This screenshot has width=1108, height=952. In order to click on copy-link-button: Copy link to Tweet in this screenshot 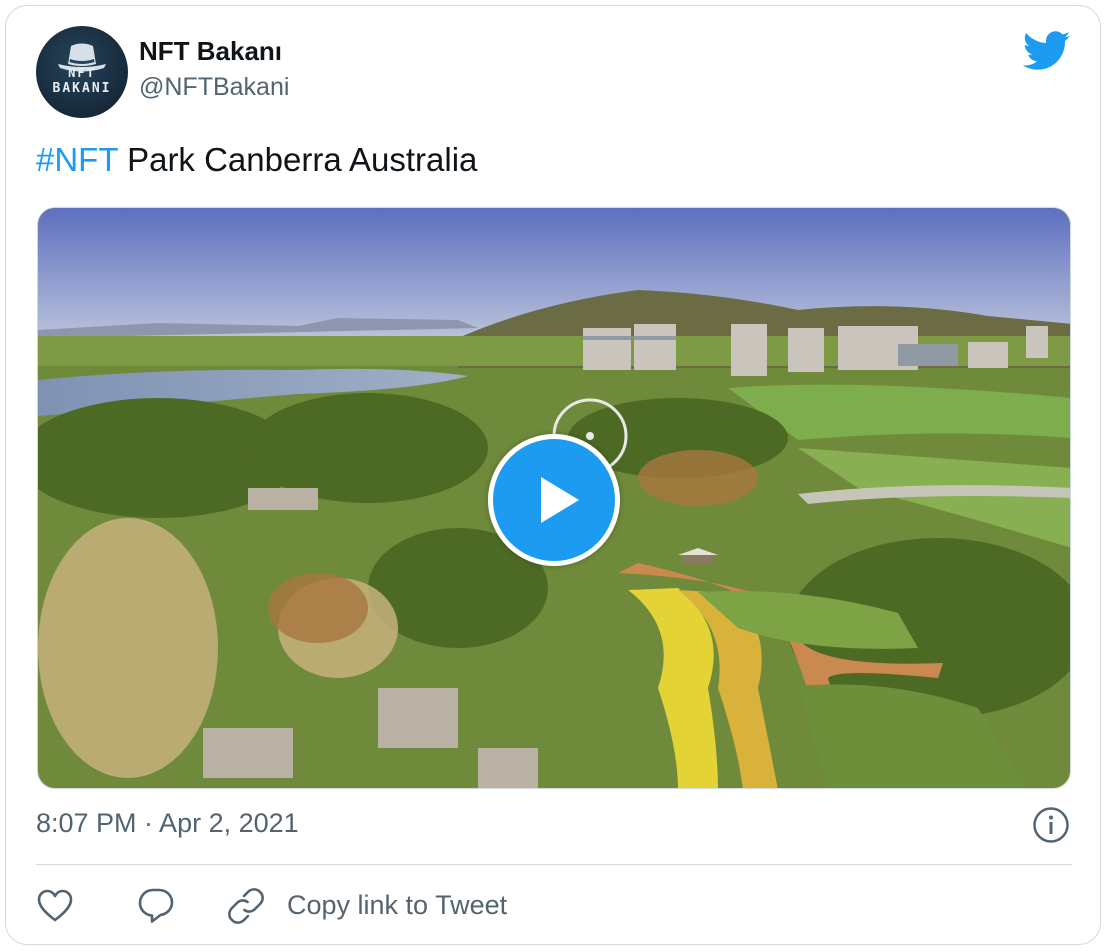, I will do `click(397, 905)`.